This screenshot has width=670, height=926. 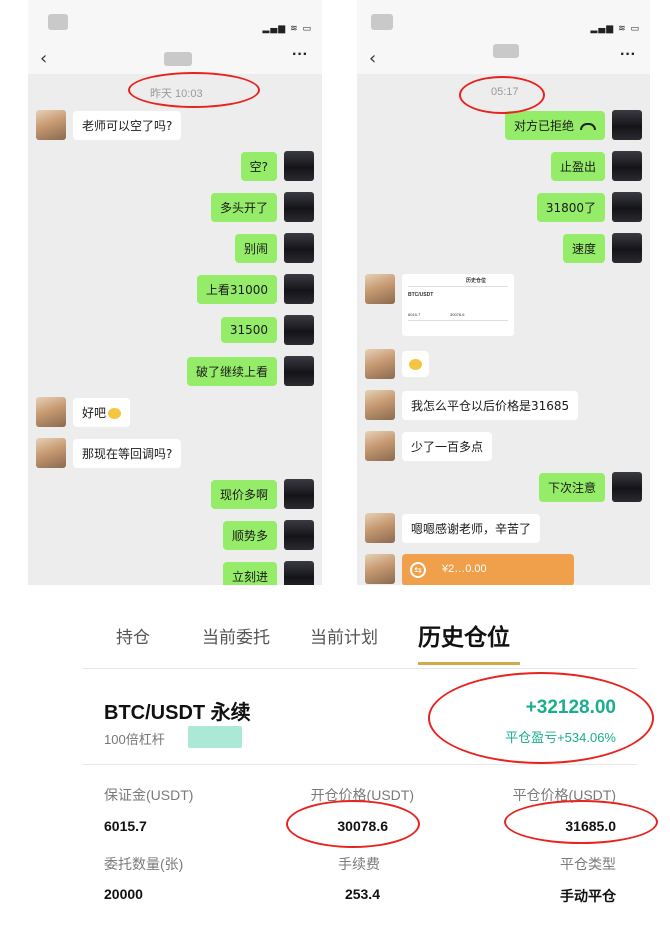 What do you see at coordinates (397, 364) in the screenshot?
I see `message-row` at bounding box center [397, 364].